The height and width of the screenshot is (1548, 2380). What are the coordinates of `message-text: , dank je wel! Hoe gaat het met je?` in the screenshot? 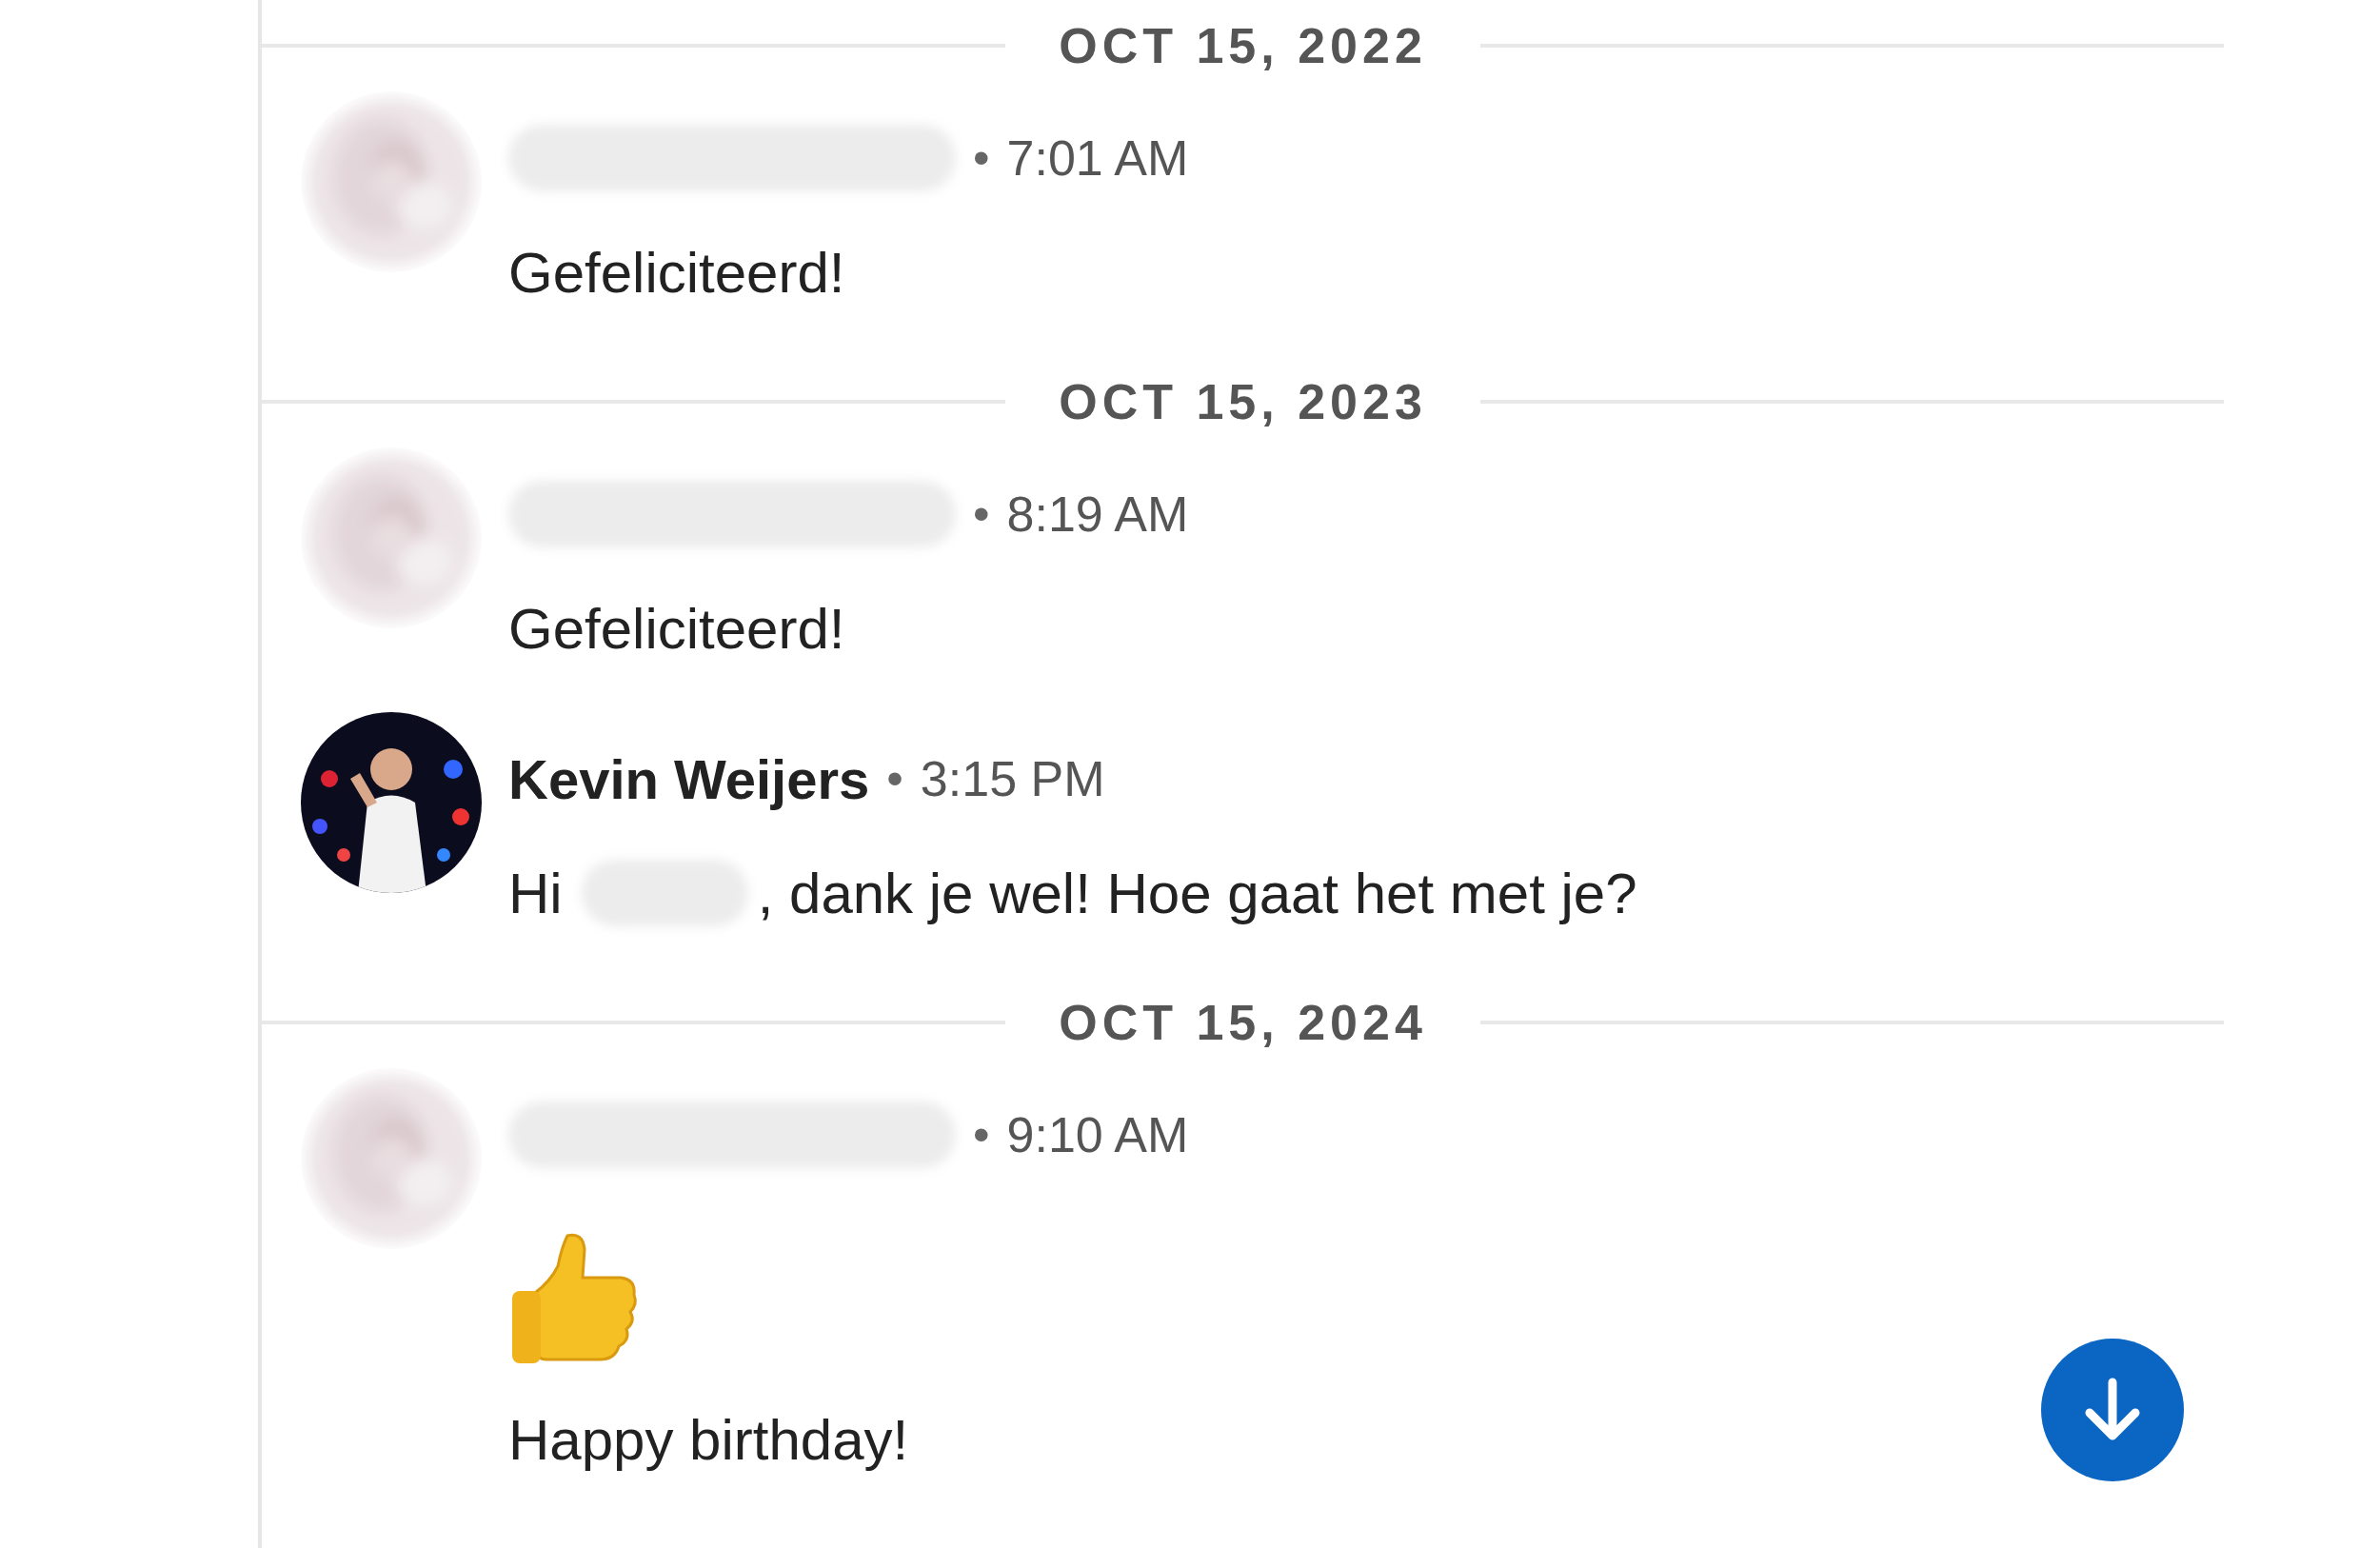 It's located at (1197, 893).